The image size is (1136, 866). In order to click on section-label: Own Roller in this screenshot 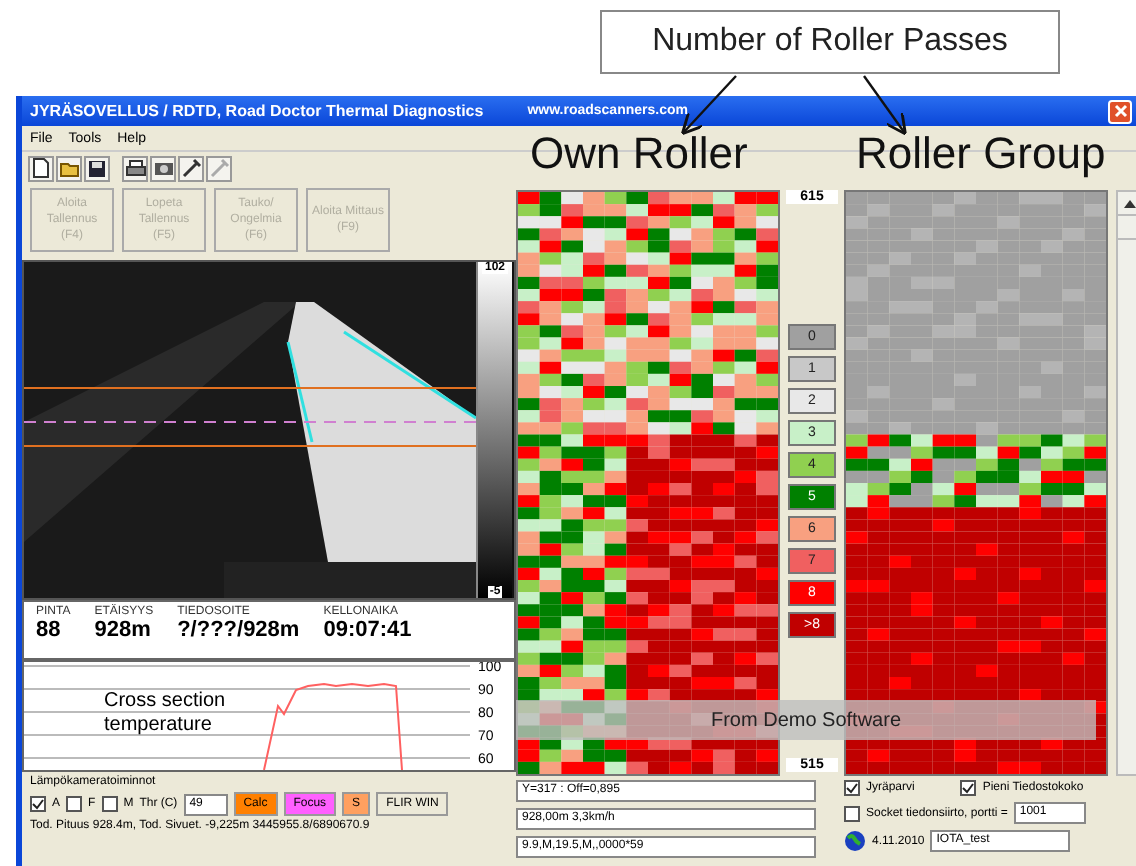, I will do `click(639, 154)`.